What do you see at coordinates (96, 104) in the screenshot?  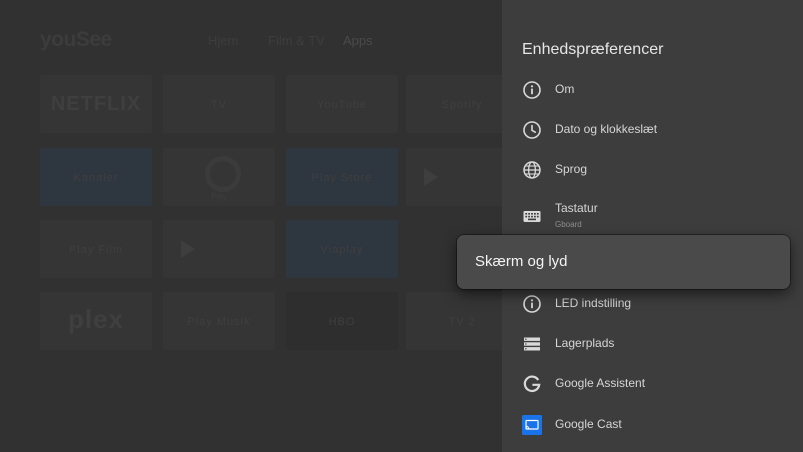 I see `app-tile: NETFLIX` at bounding box center [96, 104].